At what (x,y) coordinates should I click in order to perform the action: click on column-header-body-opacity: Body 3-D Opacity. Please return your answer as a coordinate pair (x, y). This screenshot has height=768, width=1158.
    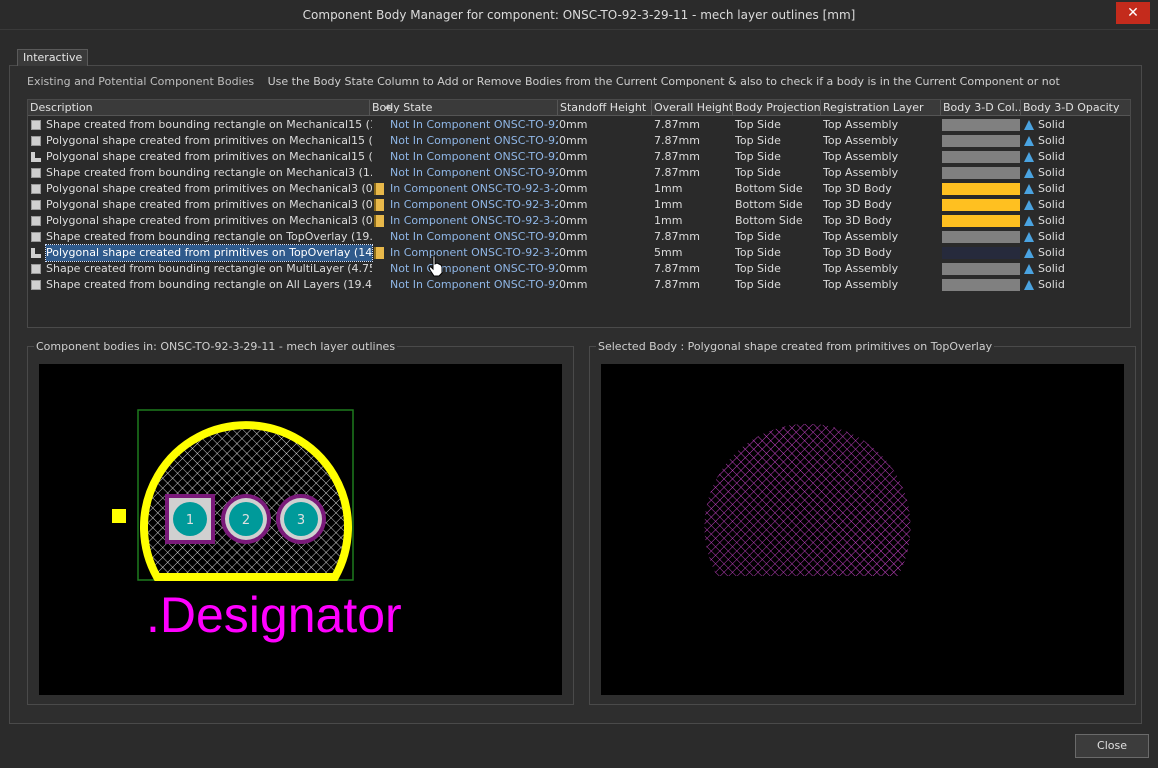
    Looking at the image, I should click on (1075, 108).